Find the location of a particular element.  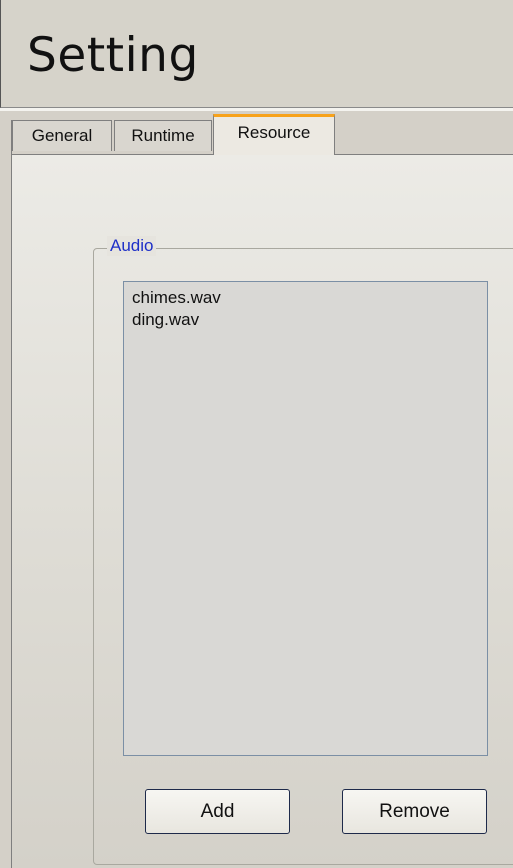

tab-general: General is located at coordinates (62, 135).